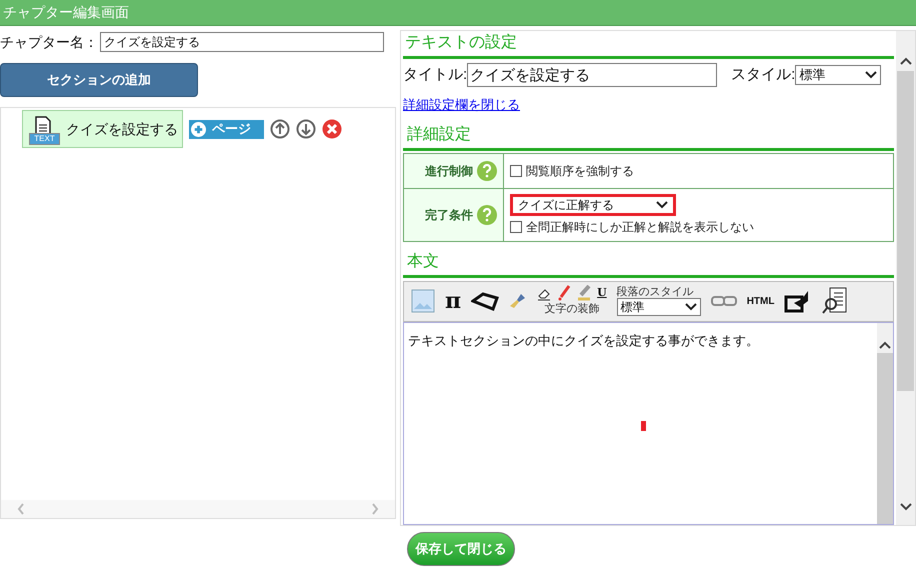 This screenshot has width=916, height=588. What do you see at coordinates (835, 301) in the screenshot?
I see `preview-icon` at bounding box center [835, 301].